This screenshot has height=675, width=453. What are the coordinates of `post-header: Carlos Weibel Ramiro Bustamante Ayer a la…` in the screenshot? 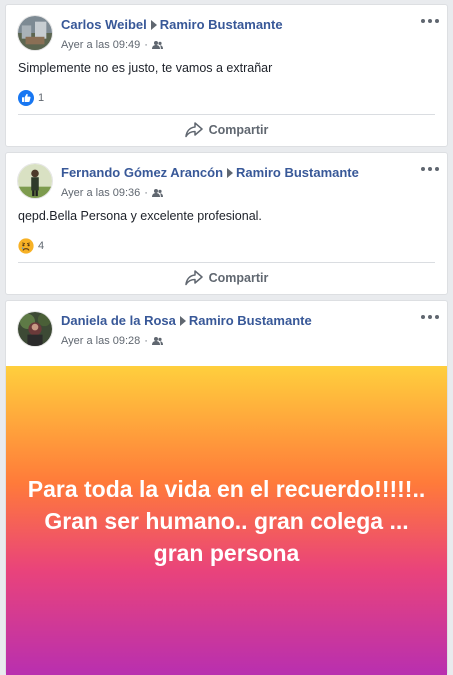 It's located at (226, 30).